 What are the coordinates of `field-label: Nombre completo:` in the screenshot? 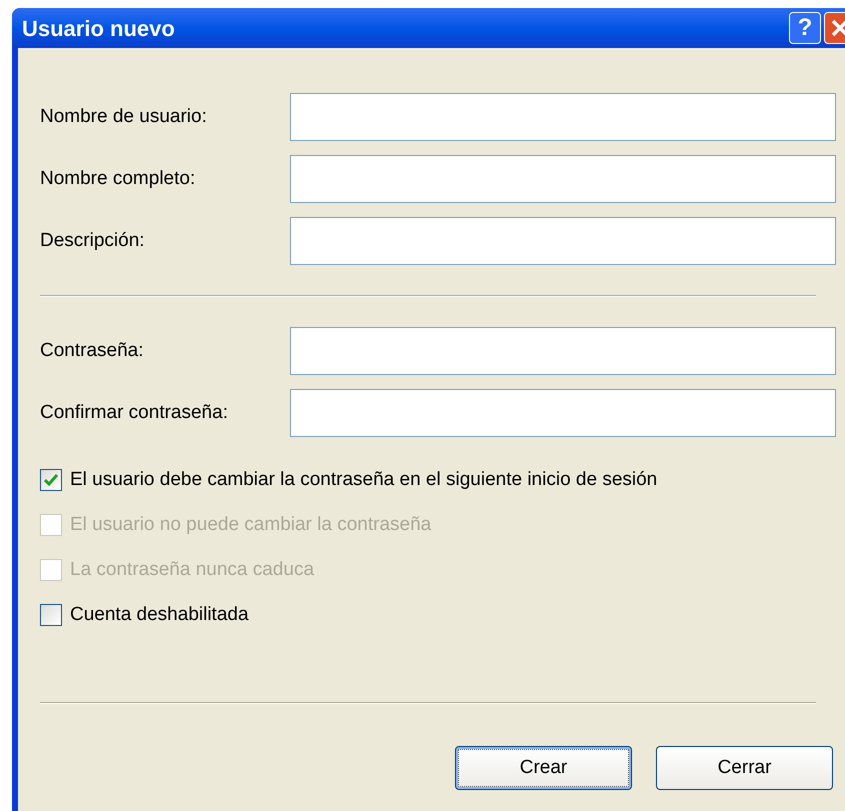 It's located at (118, 178).